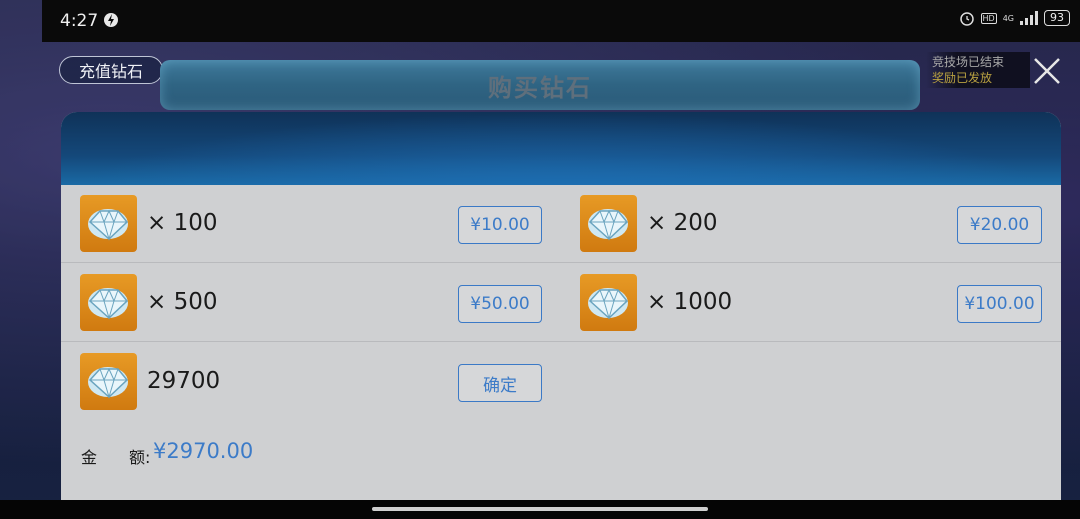  Describe the element at coordinates (690, 302) in the screenshot. I see `package-quantity: × 1000` at that location.